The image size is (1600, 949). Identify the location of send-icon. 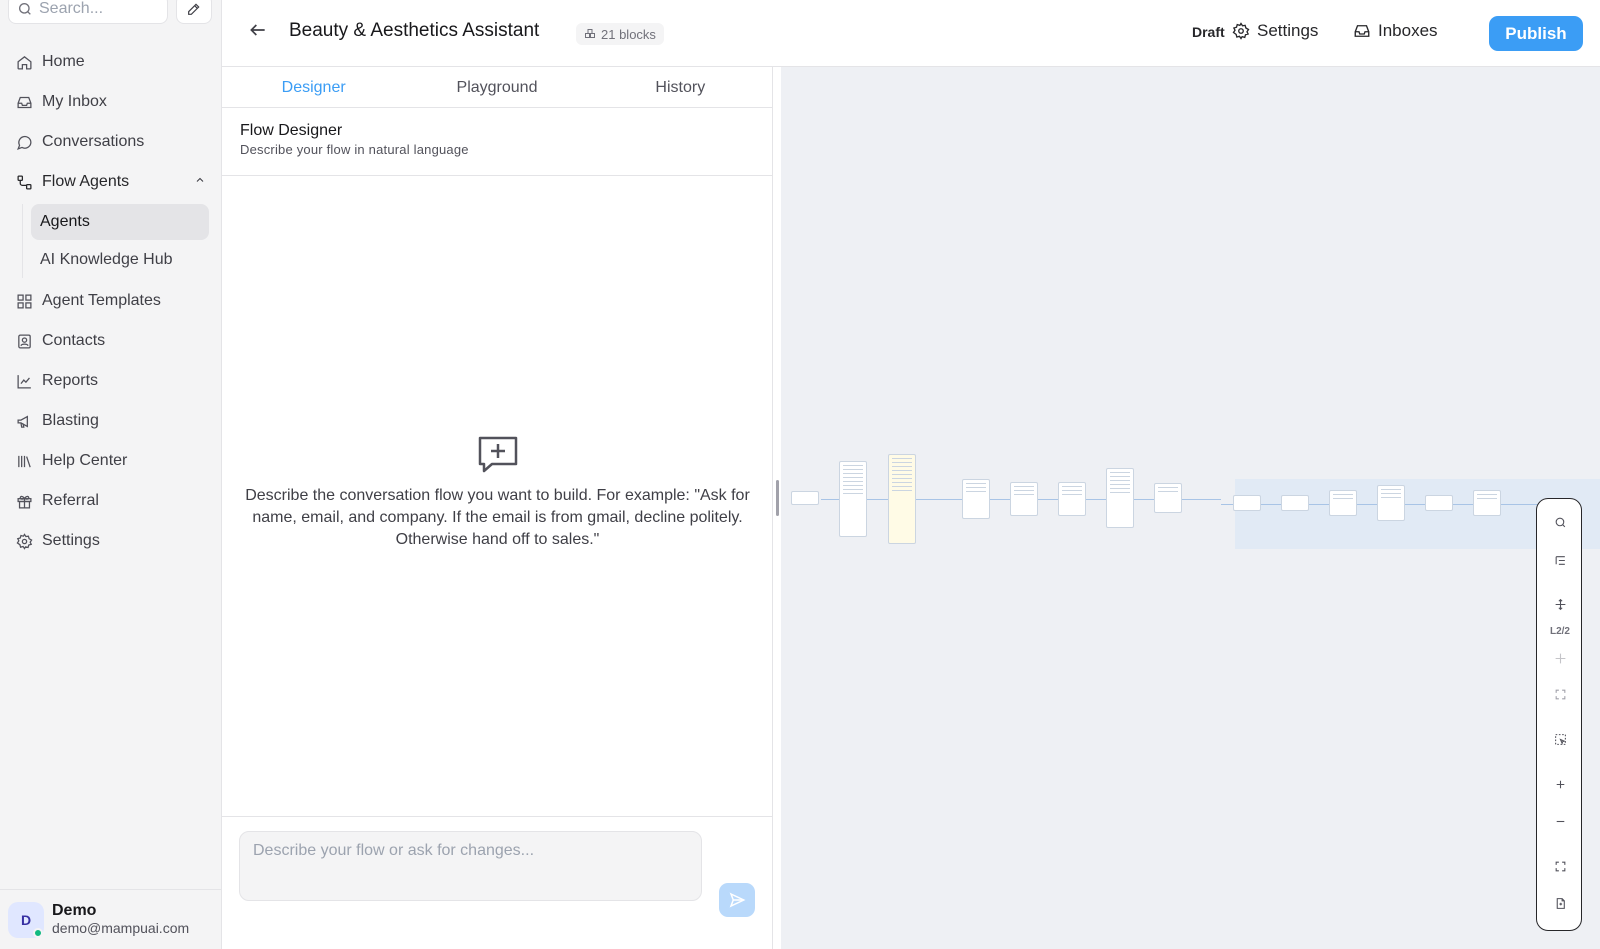
(737, 900).